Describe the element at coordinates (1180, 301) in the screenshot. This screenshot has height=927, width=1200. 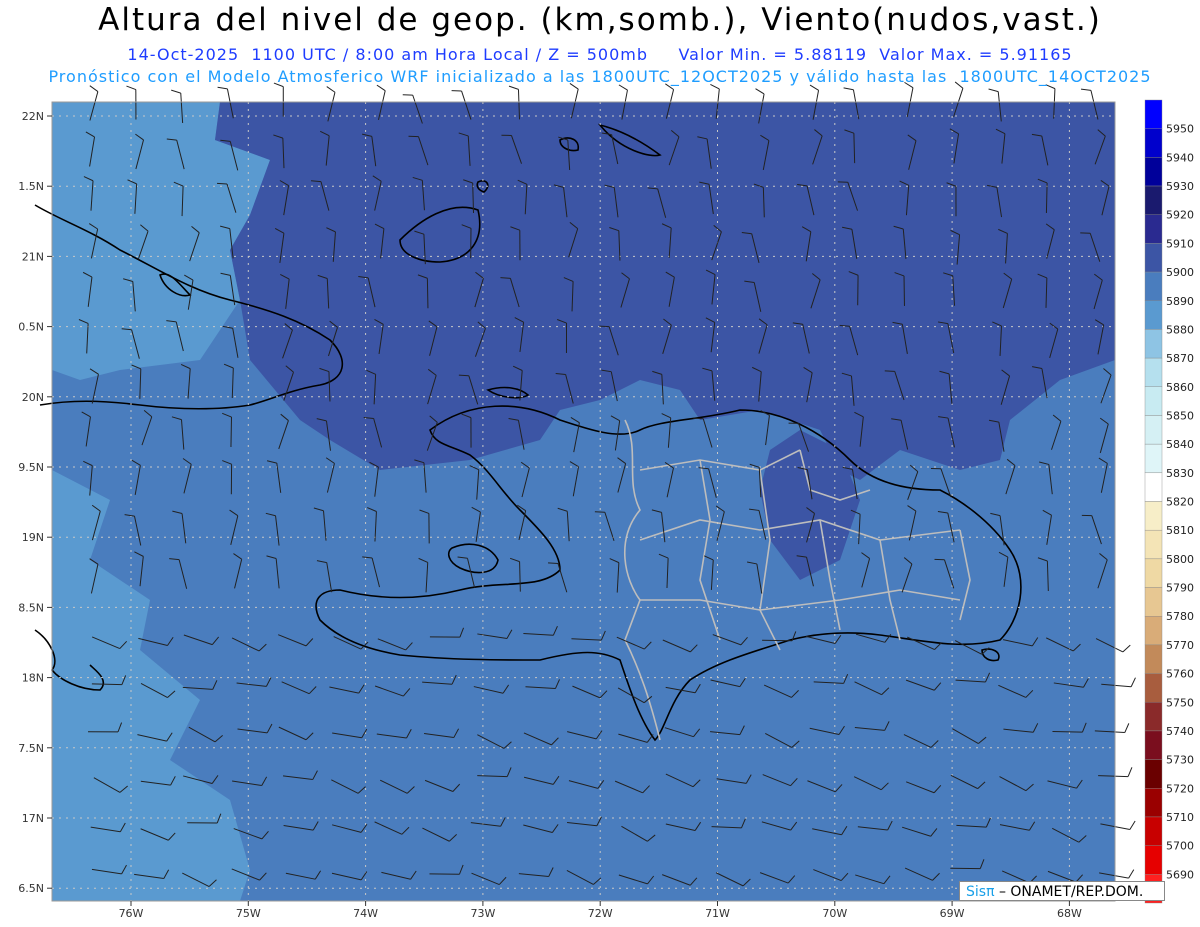
I see `colorbar-label: 5890` at that location.